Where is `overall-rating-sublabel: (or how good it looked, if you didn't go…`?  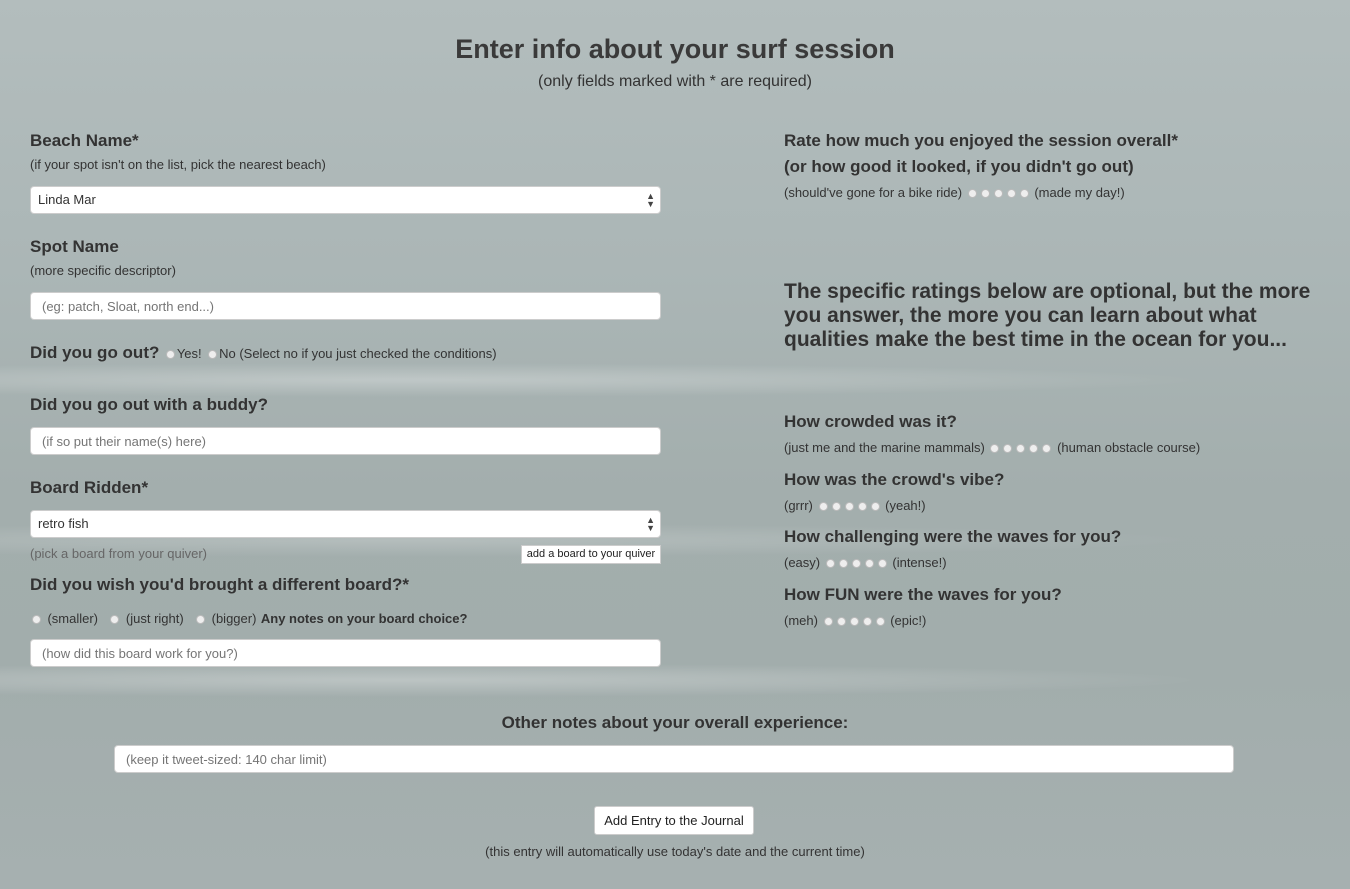
overall-rating-sublabel: (or how good it looked, if you didn't go… is located at coordinates (959, 166).